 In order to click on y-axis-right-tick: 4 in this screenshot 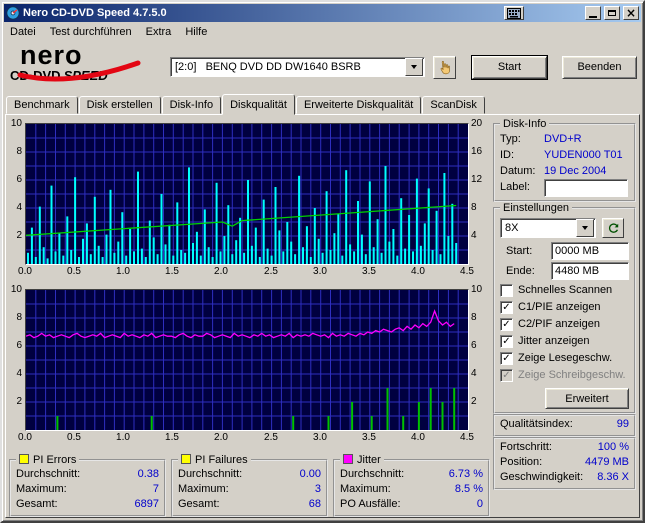, I will do `click(474, 235)`.